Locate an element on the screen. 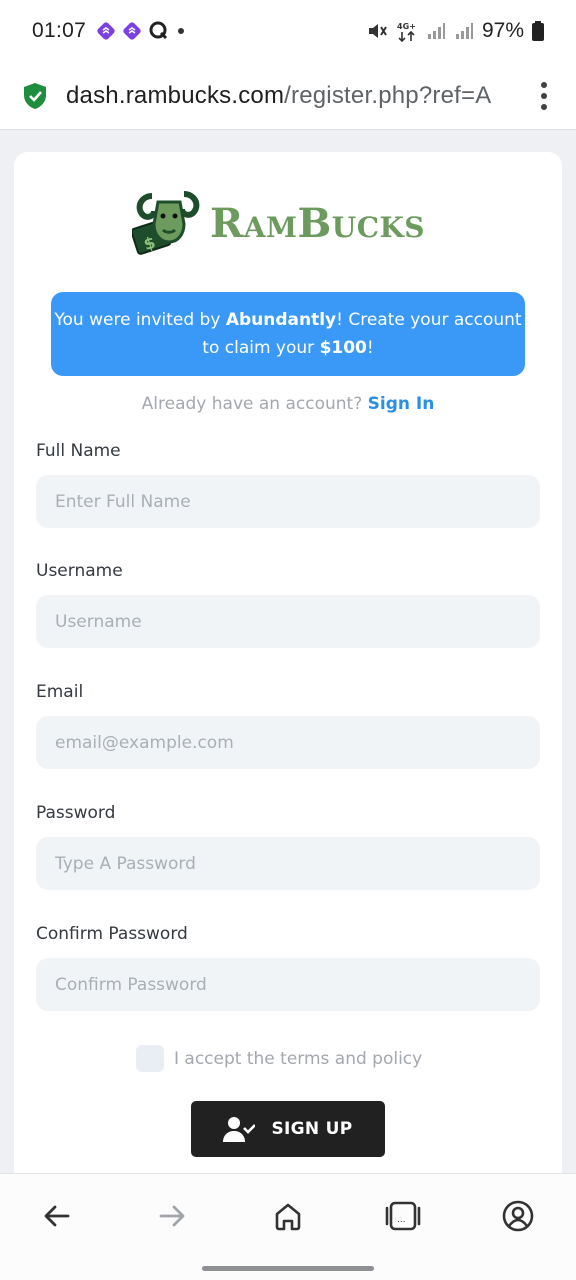 This screenshot has width=576, height=1280. address-bar: dash.rambucks.com/register.php?ref=A is located at coordinates (288, 96).